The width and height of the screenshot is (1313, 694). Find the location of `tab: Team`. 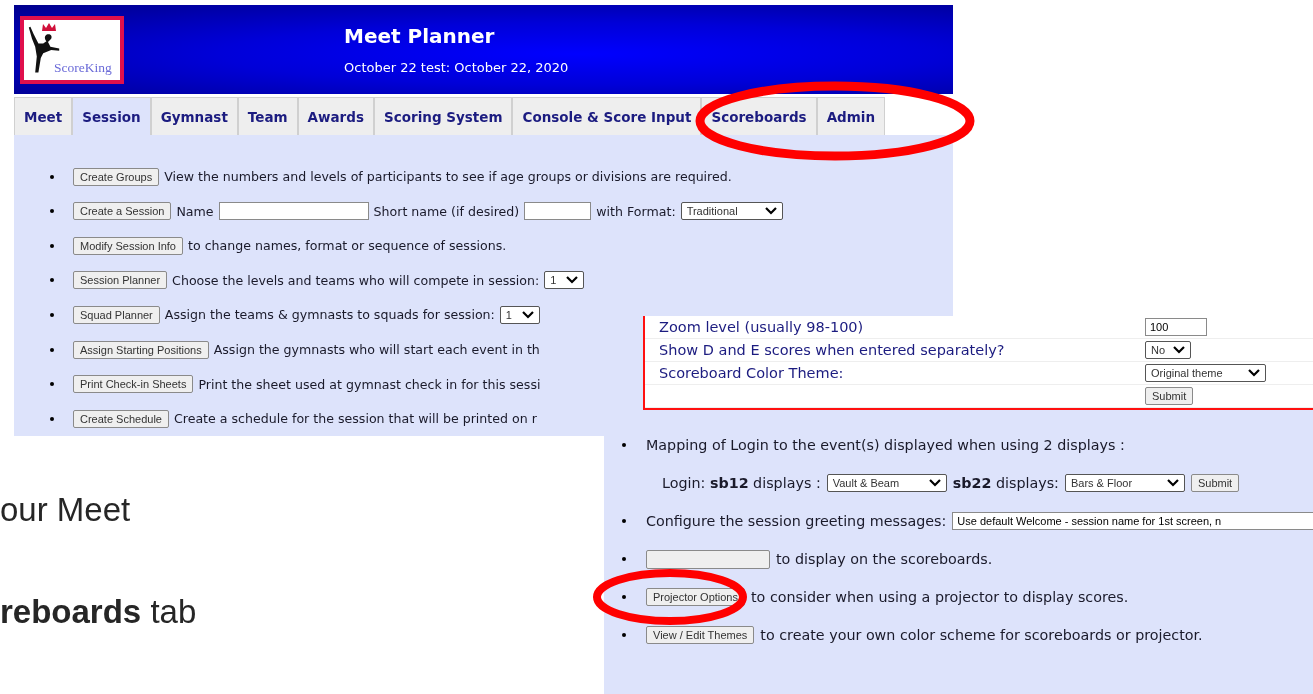

tab: Team is located at coordinates (267, 116).